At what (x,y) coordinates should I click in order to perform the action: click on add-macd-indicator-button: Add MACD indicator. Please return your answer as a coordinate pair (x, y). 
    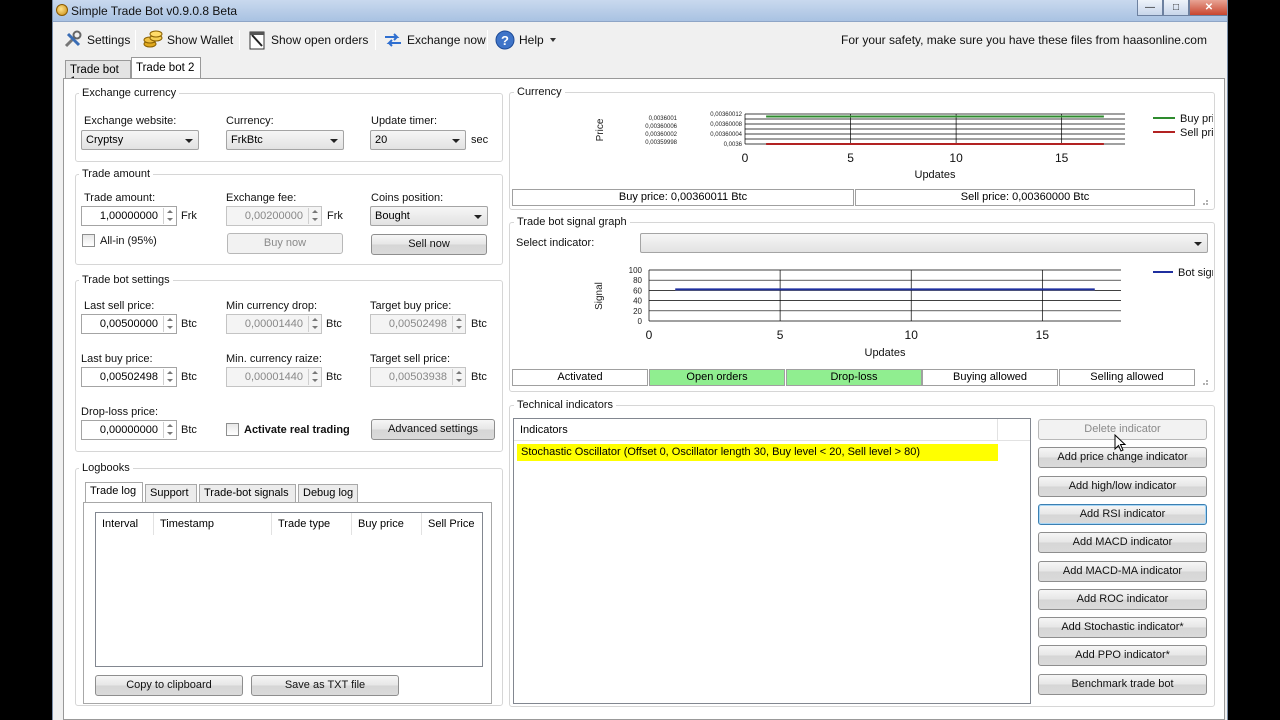
    Looking at the image, I should click on (1122, 543).